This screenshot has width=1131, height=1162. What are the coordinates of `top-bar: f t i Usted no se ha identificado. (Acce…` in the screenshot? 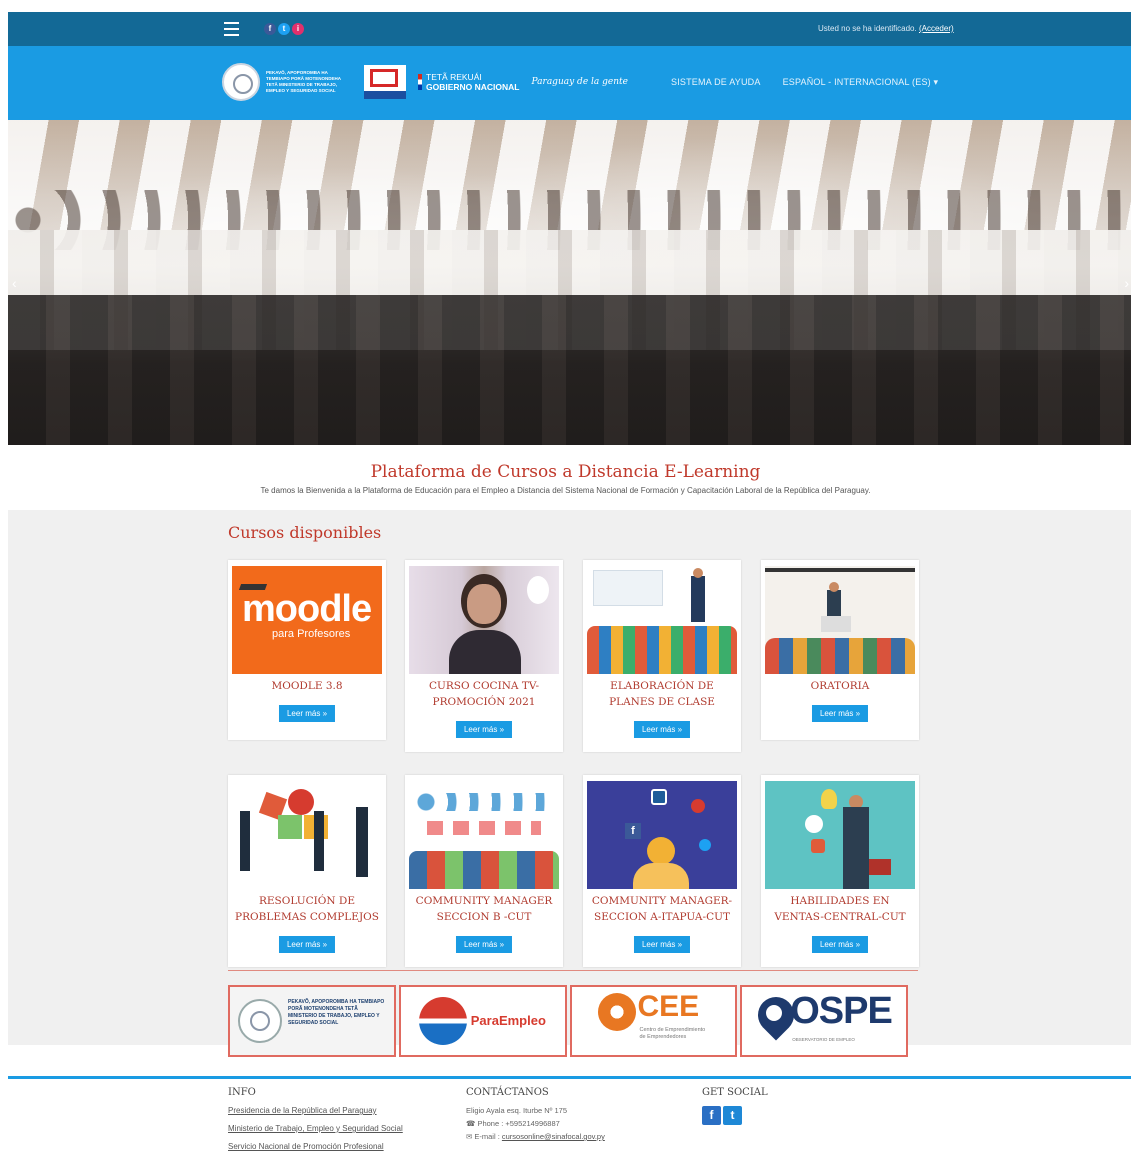 It's located at (569, 29).